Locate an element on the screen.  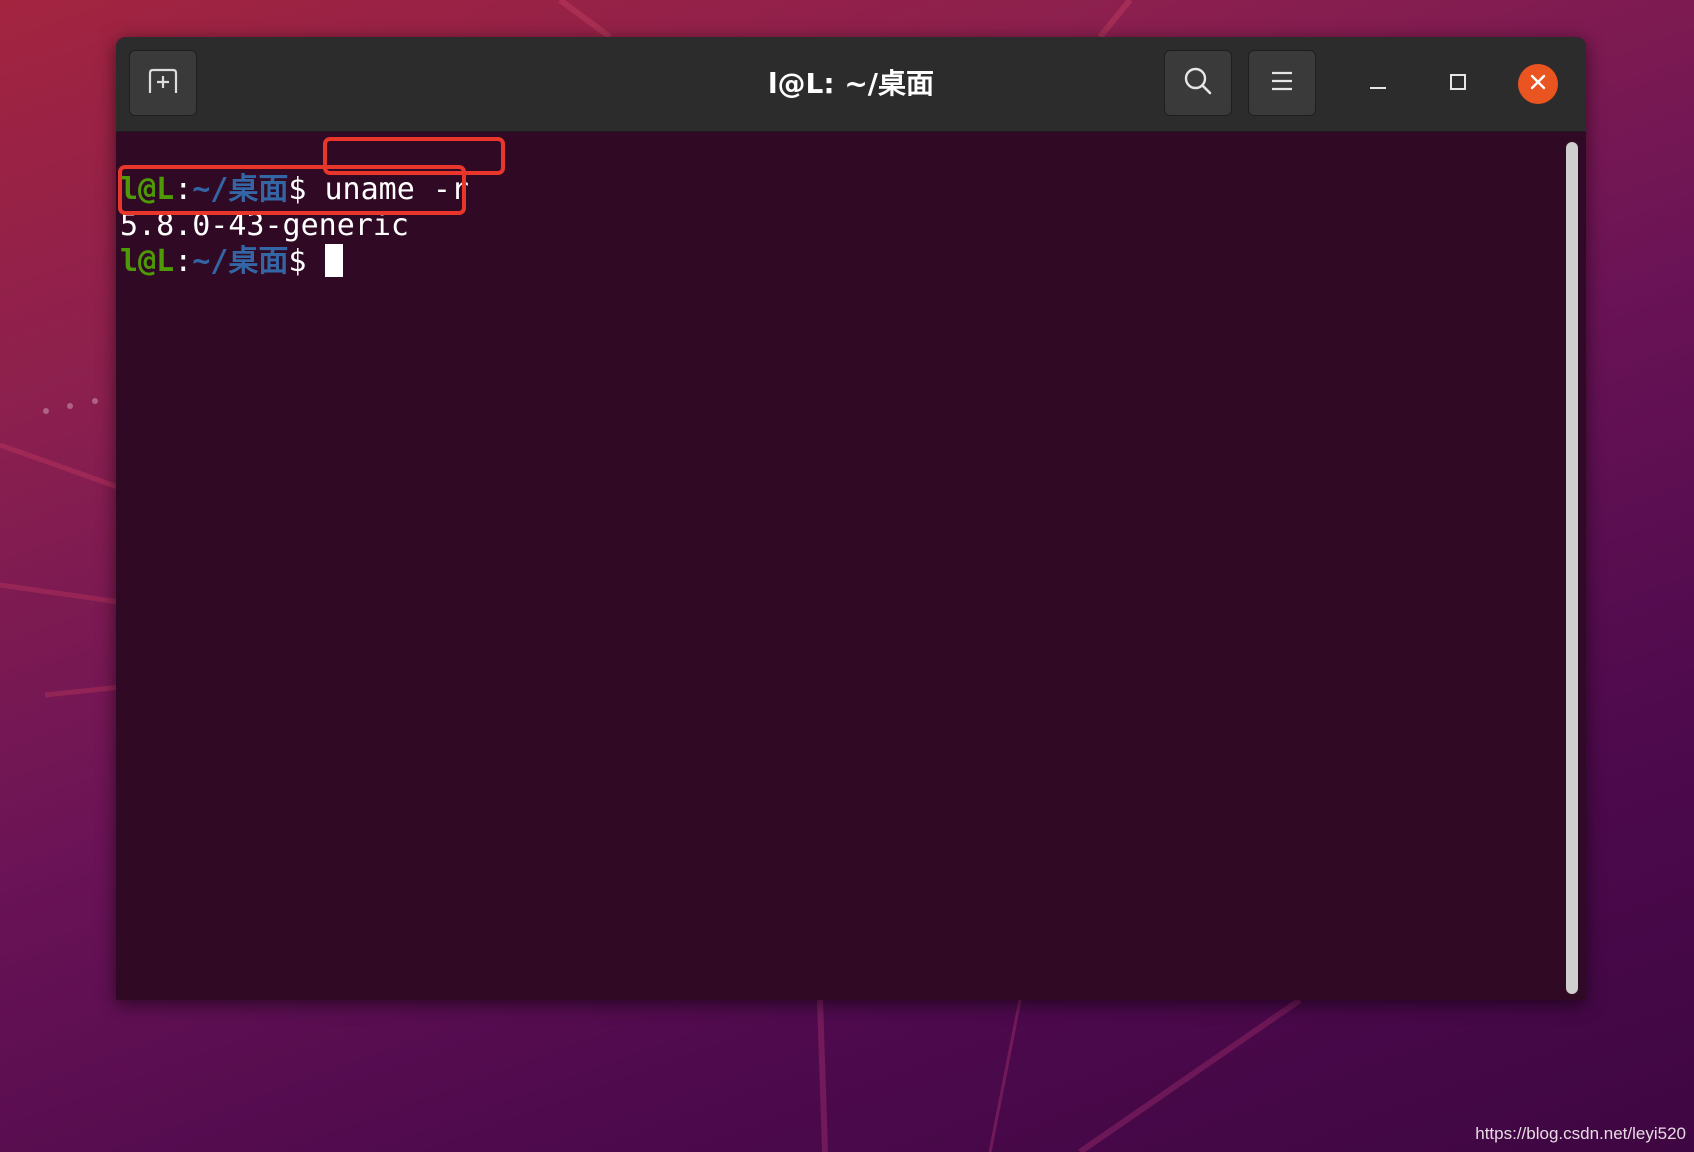
menu-button is located at coordinates (1282, 83).